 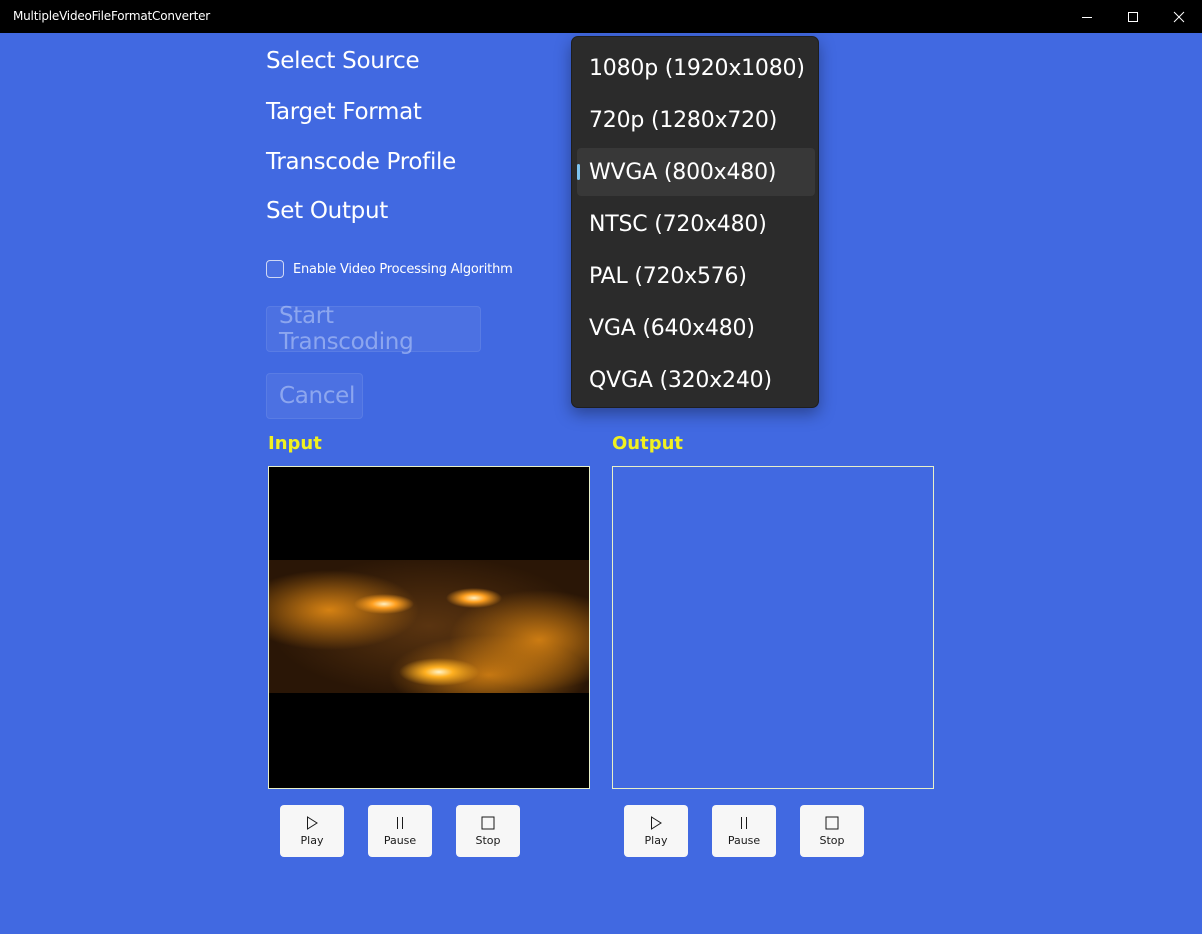 I want to click on nav-set-output: Set Output, so click(x=327, y=211).